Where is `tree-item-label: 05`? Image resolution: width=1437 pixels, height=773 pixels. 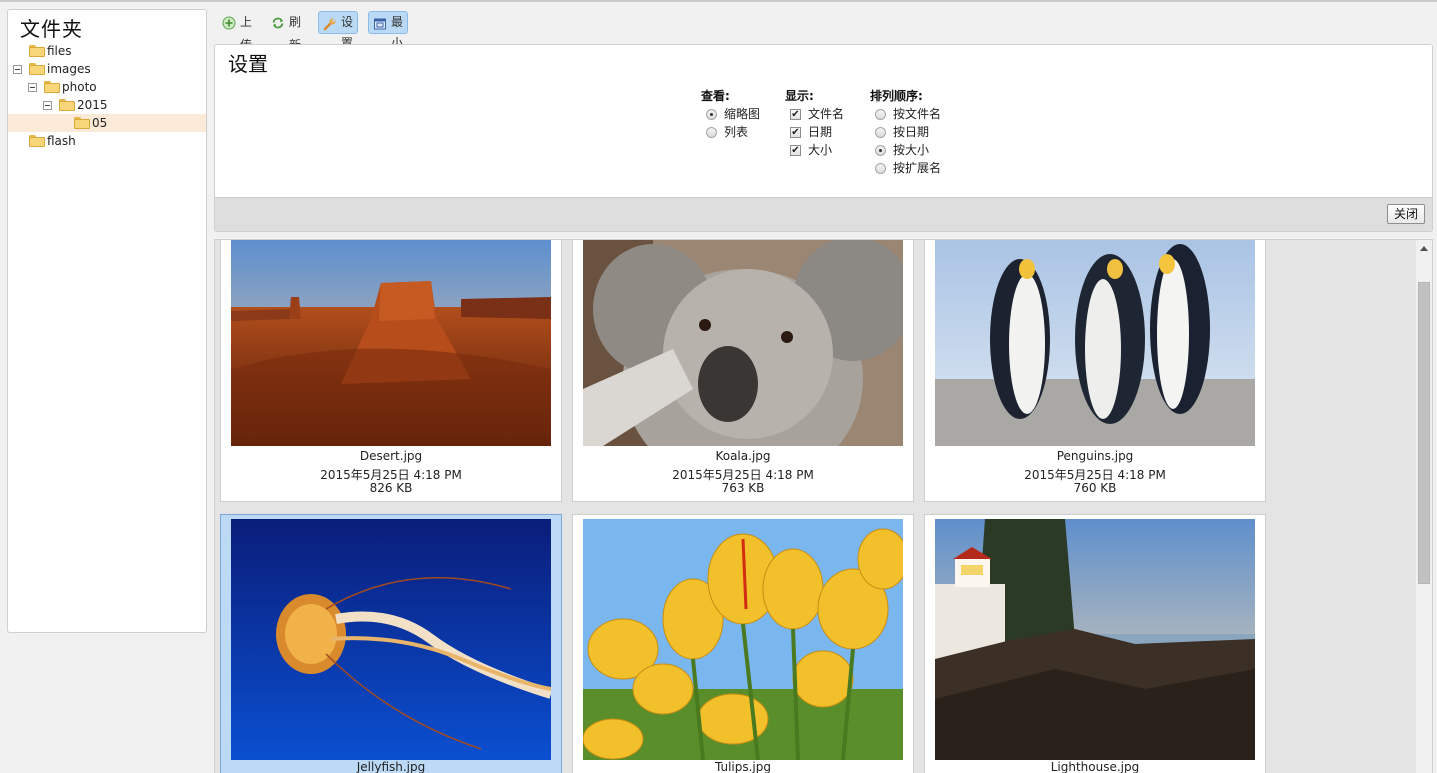 tree-item-label: 05 is located at coordinates (100, 123).